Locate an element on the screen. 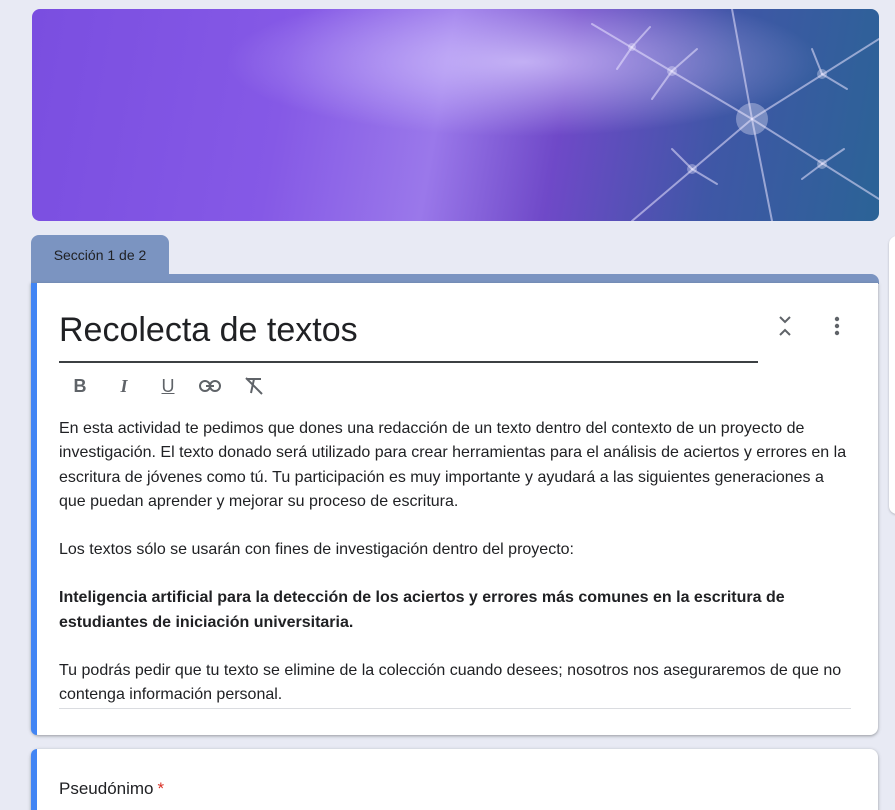  section-title-input: Recolecta de textos is located at coordinates (408, 334).